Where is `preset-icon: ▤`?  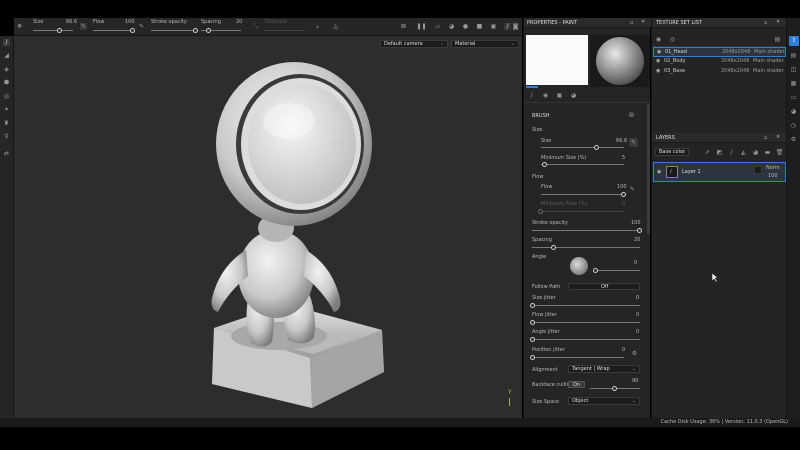
preset-icon: ▤ is located at coordinates (631, 115).